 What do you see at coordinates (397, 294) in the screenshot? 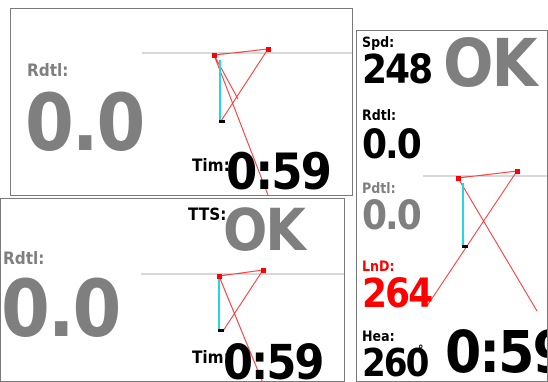
I see `lnd-value: 264` at bounding box center [397, 294].